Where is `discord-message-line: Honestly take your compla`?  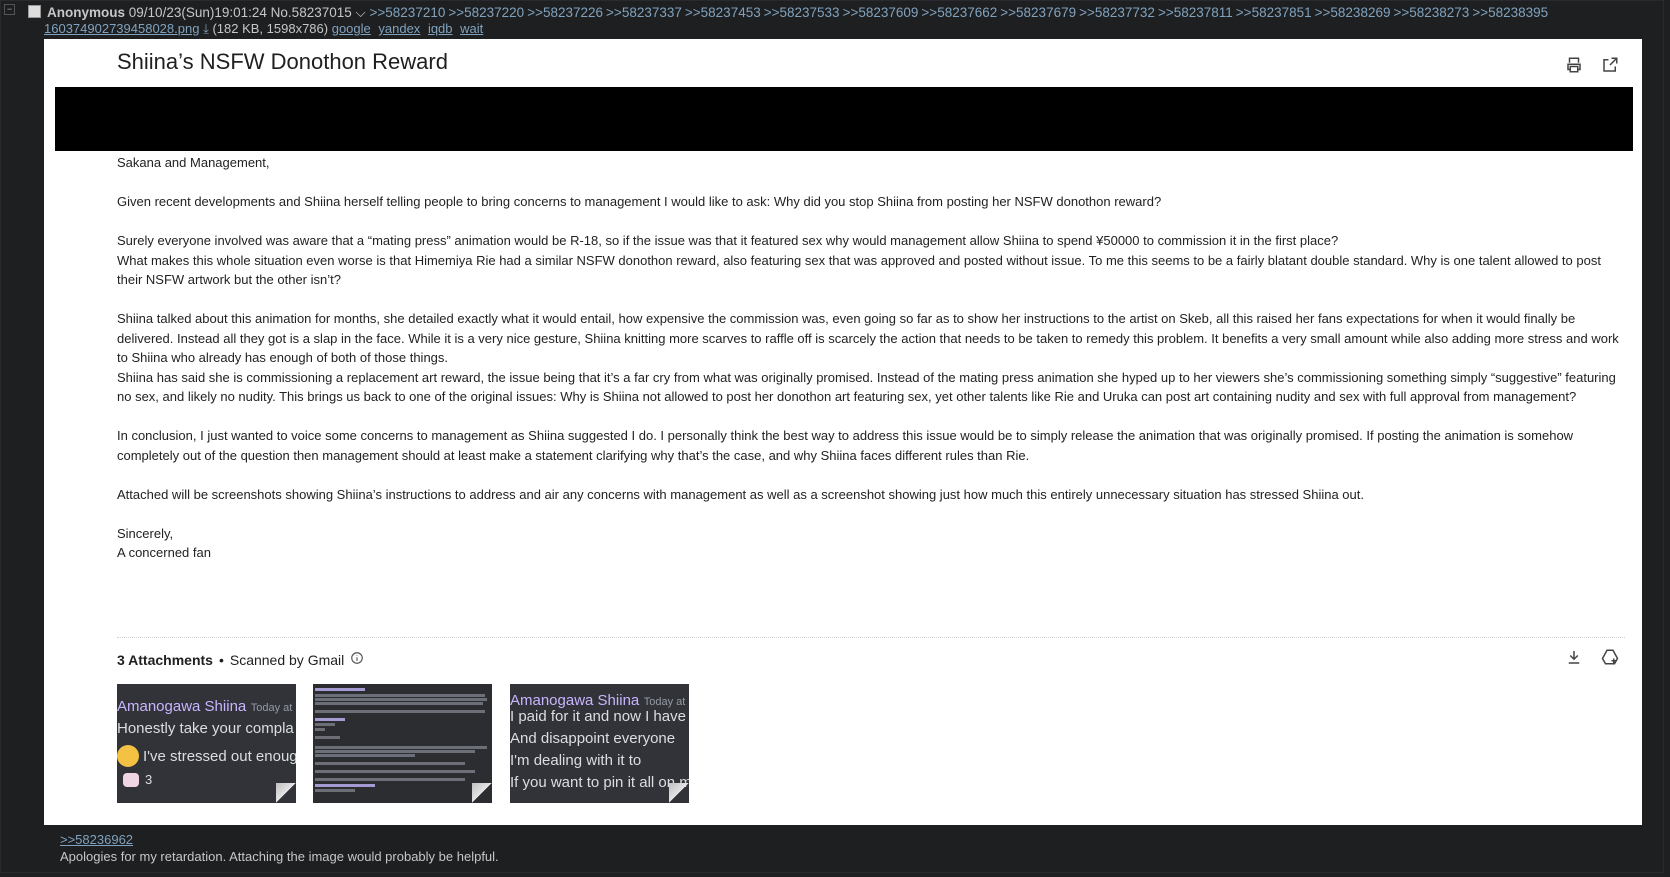 discord-message-line: Honestly take your compla is located at coordinates (205, 728).